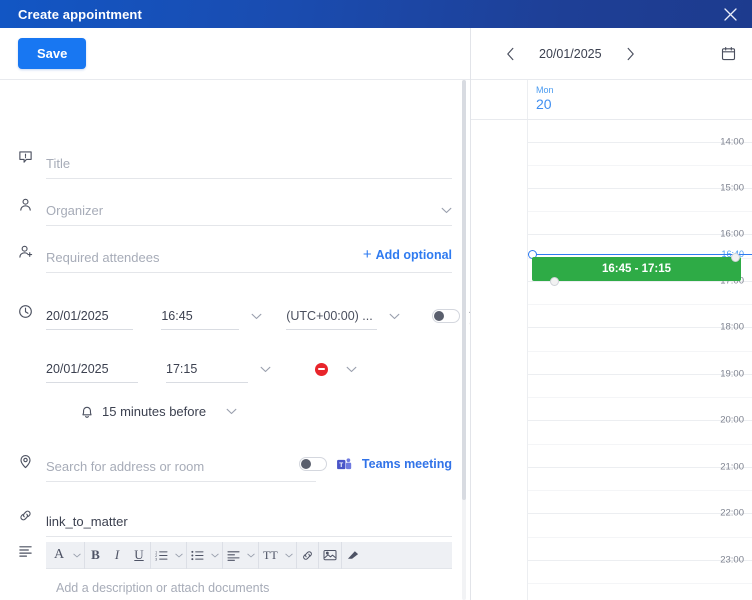 The height and width of the screenshot is (600, 752). Describe the element at coordinates (59, 555) in the screenshot. I see `font-family-button: A` at that location.